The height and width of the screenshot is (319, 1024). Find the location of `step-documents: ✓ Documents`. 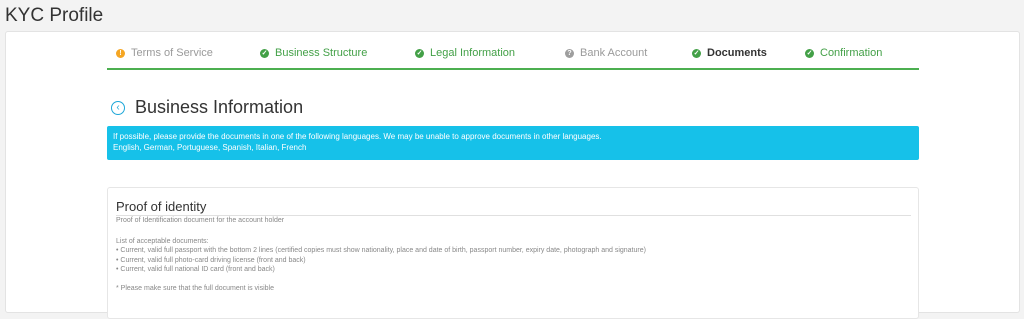

step-documents: ✓ Documents is located at coordinates (729, 53).